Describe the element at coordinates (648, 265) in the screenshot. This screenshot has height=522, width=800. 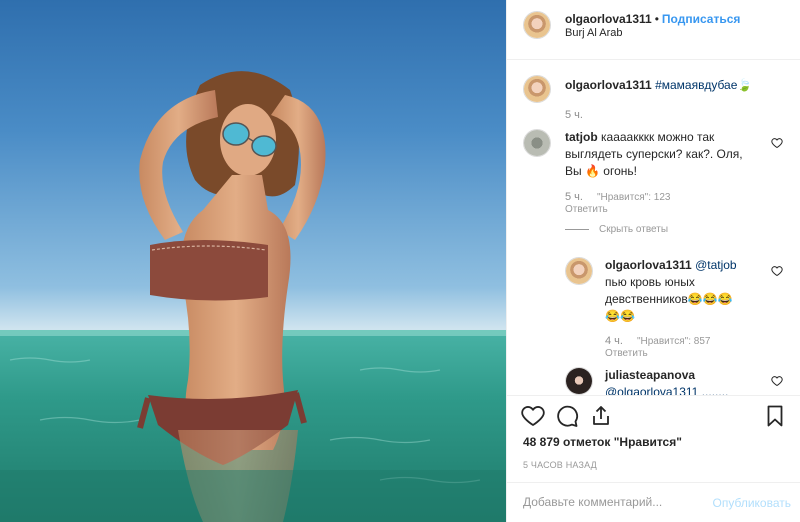
I see `reply-username: olgaorlova1311` at that location.